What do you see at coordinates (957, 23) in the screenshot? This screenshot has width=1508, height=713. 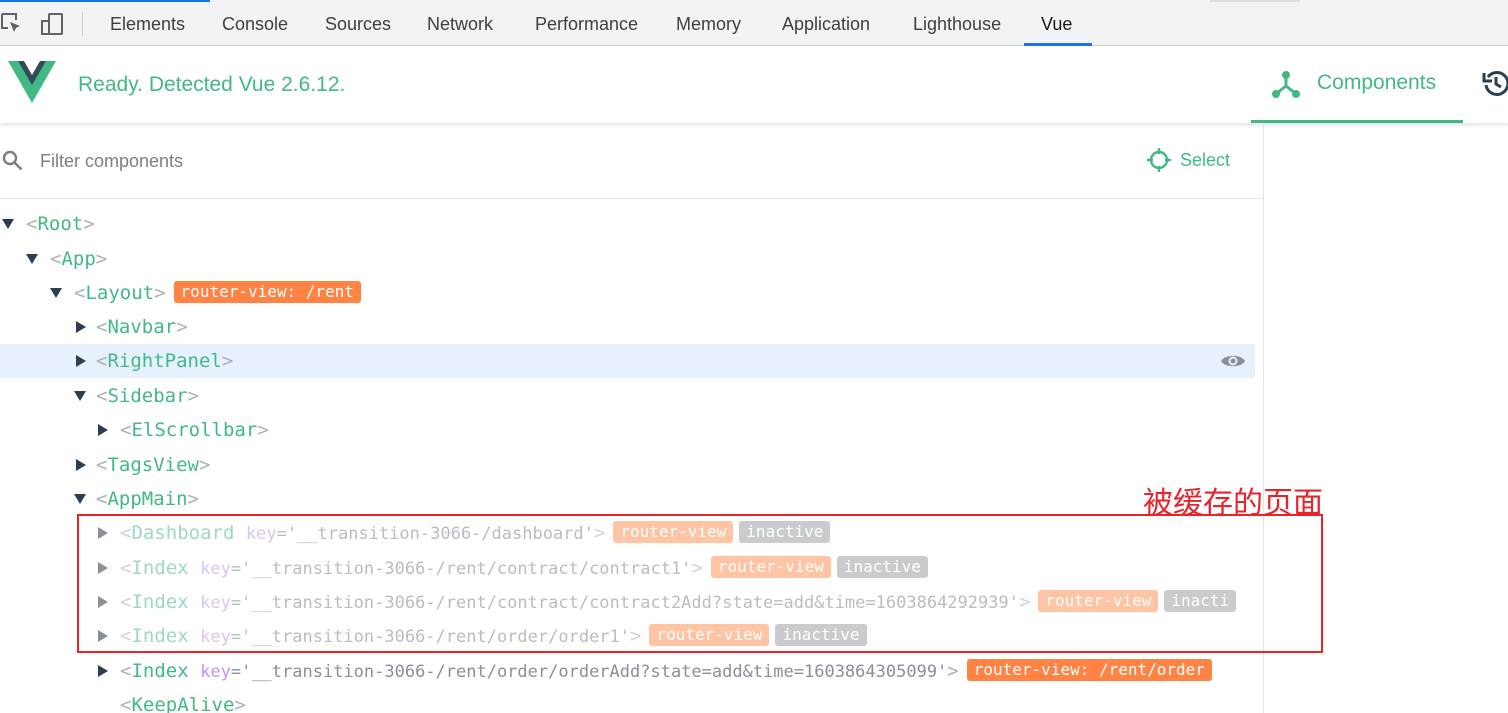 I see `tab-lighthouse: Lighthouse` at bounding box center [957, 23].